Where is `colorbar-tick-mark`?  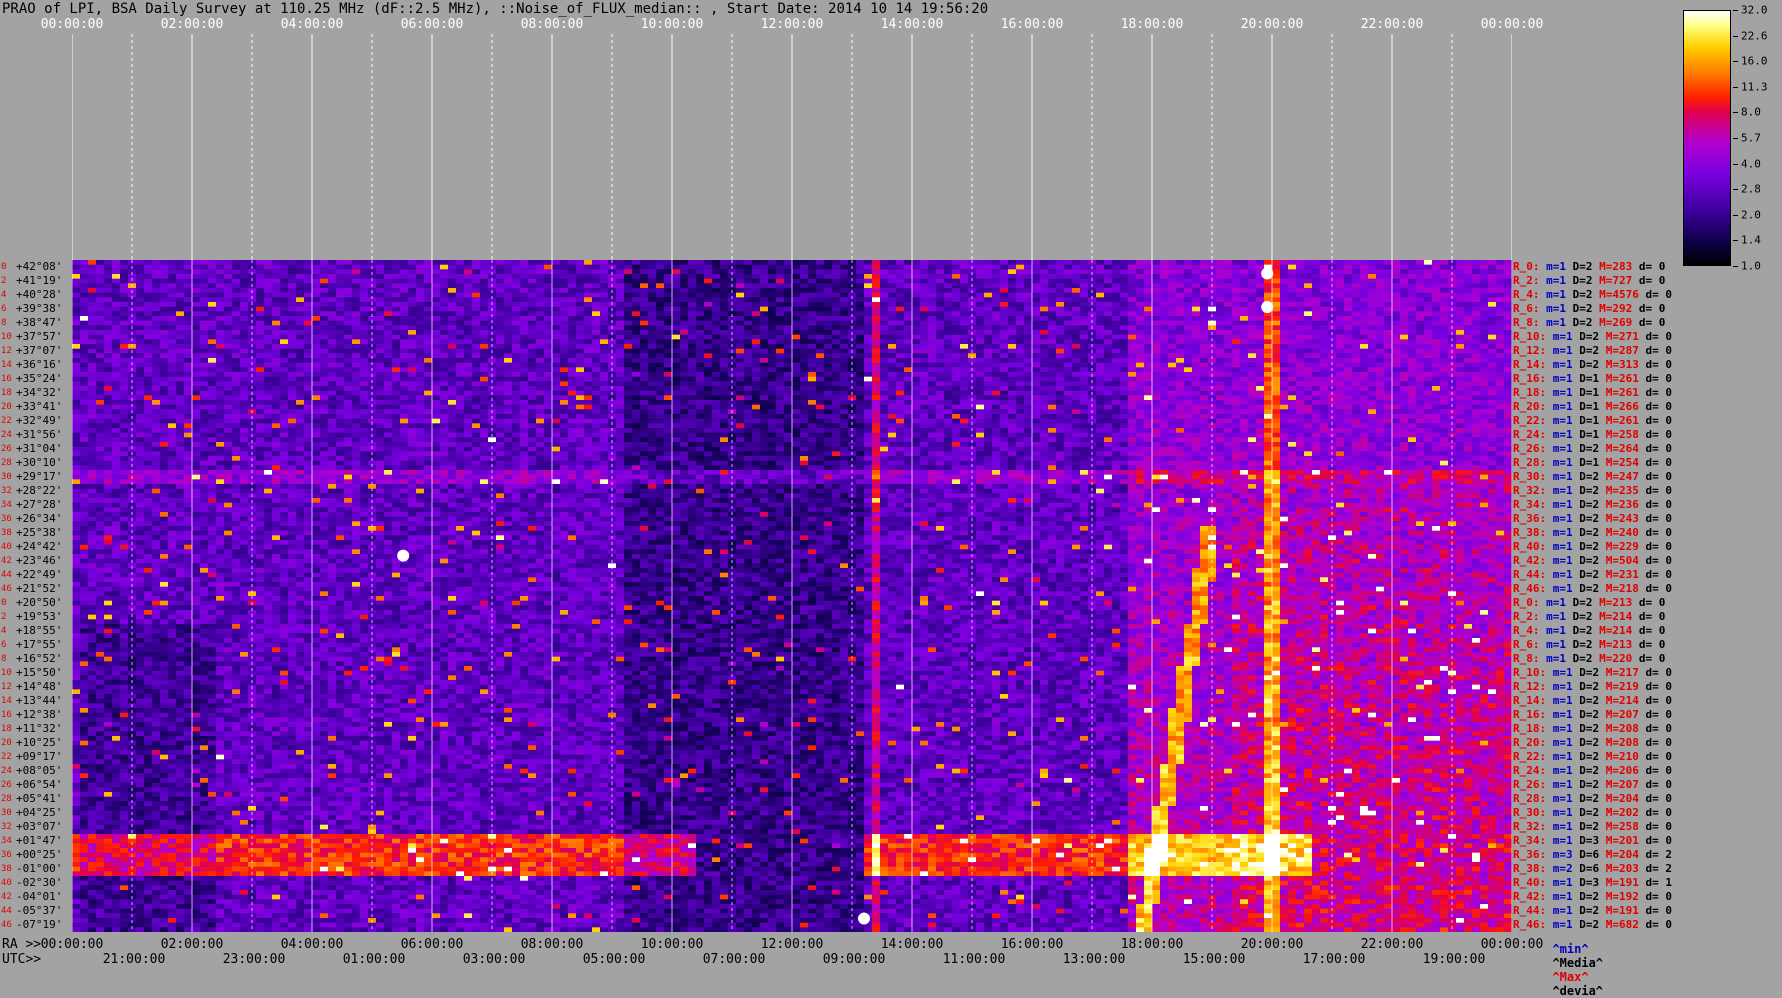 colorbar-tick-mark is located at coordinates (1735, 164).